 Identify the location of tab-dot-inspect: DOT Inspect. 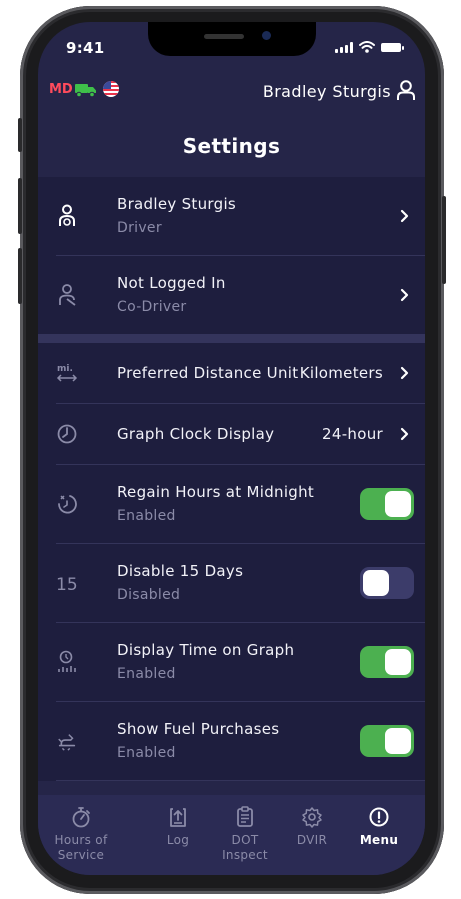
(245, 834).